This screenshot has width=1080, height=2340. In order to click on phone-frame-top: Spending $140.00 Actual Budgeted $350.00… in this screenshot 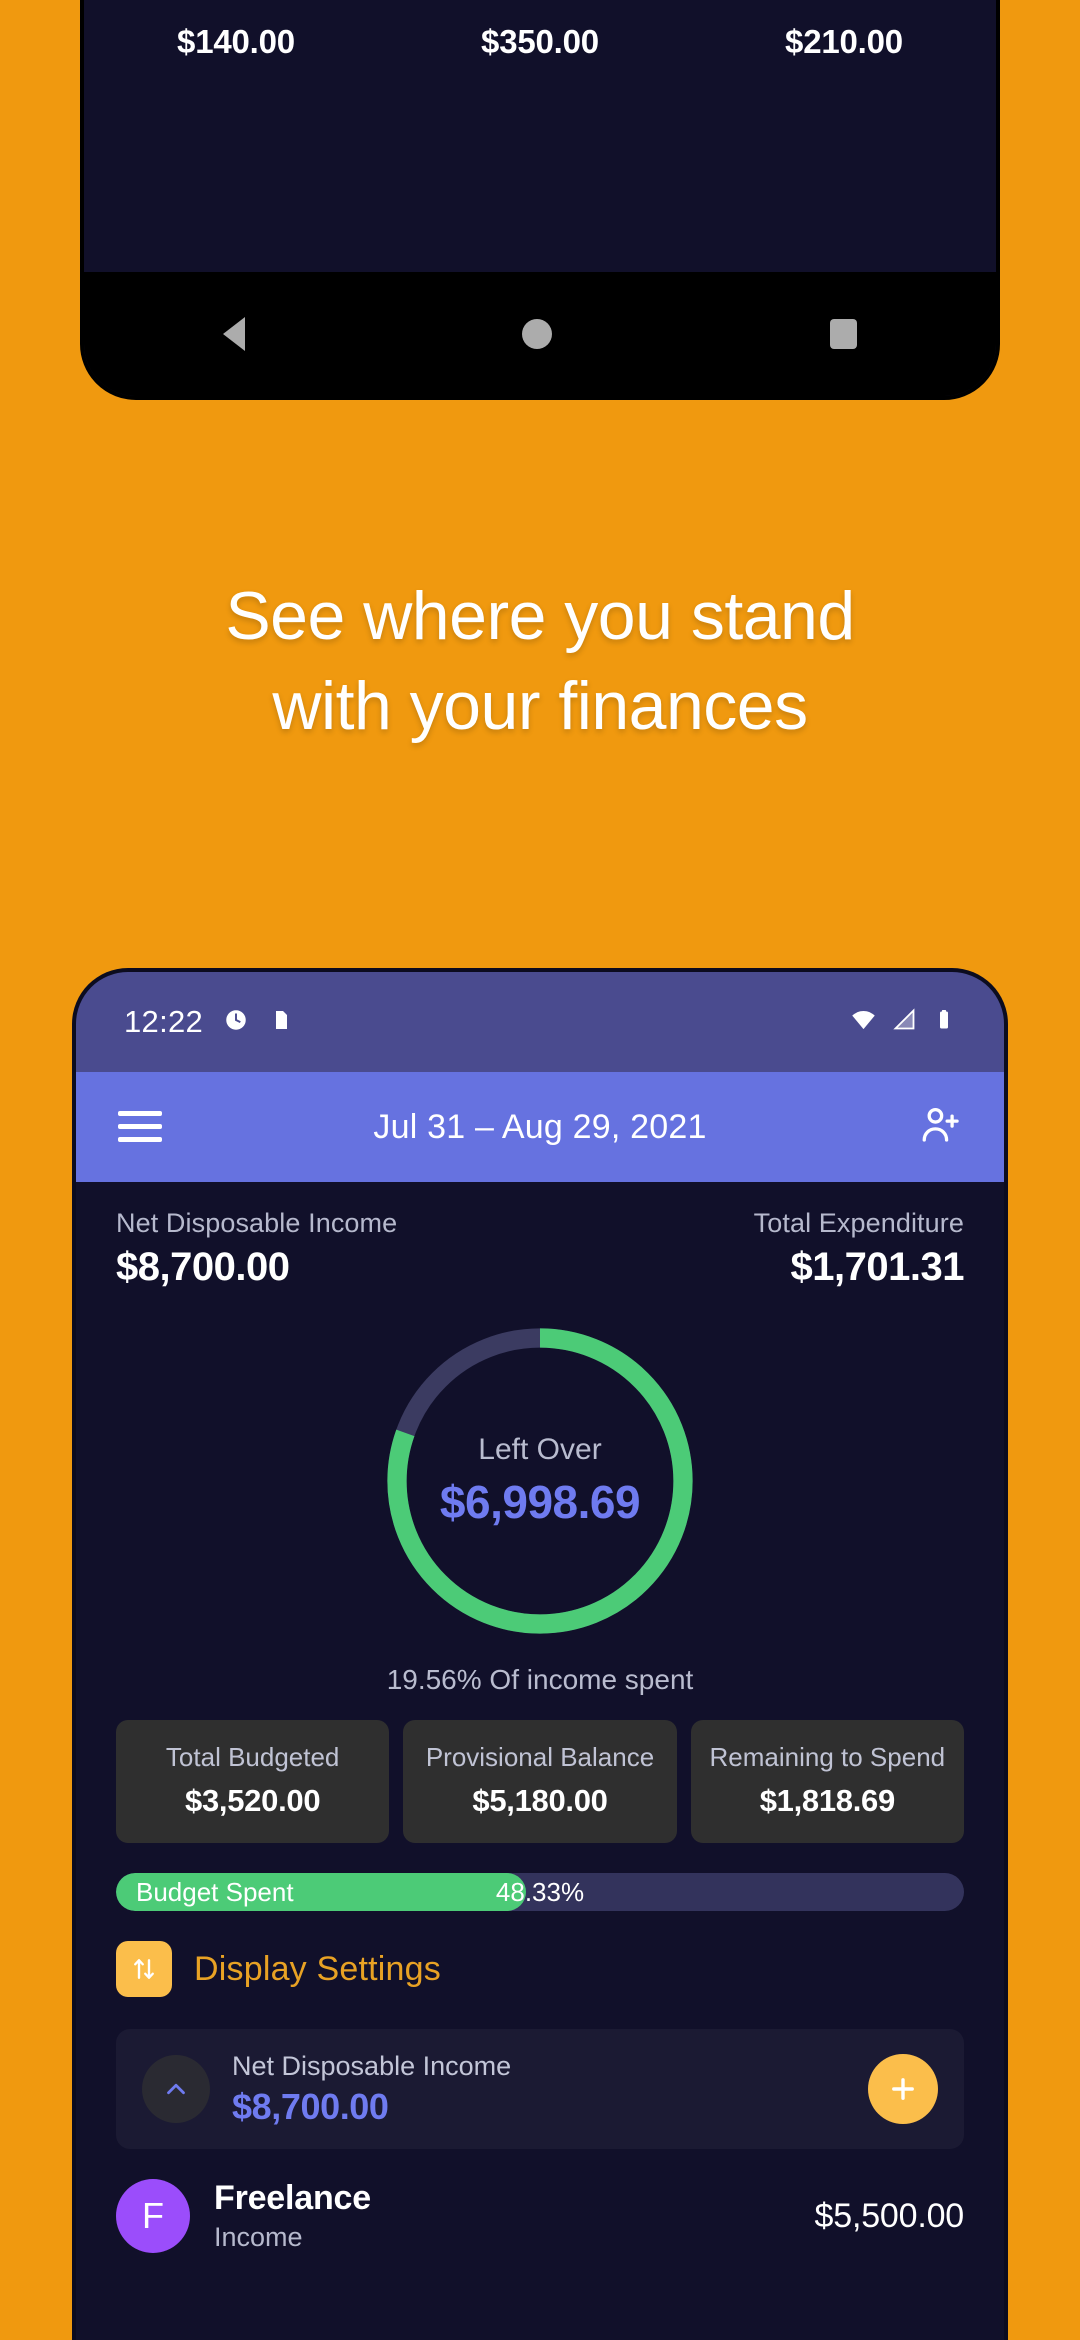, I will do `click(540, 200)`.